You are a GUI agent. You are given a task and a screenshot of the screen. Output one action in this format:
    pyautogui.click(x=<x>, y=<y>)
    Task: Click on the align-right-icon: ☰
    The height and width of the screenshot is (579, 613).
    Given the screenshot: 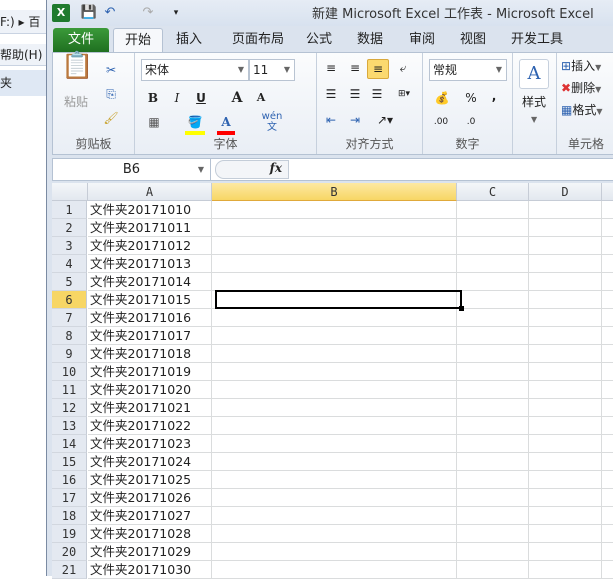 What is the action you would take?
    pyautogui.click(x=377, y=94)
    